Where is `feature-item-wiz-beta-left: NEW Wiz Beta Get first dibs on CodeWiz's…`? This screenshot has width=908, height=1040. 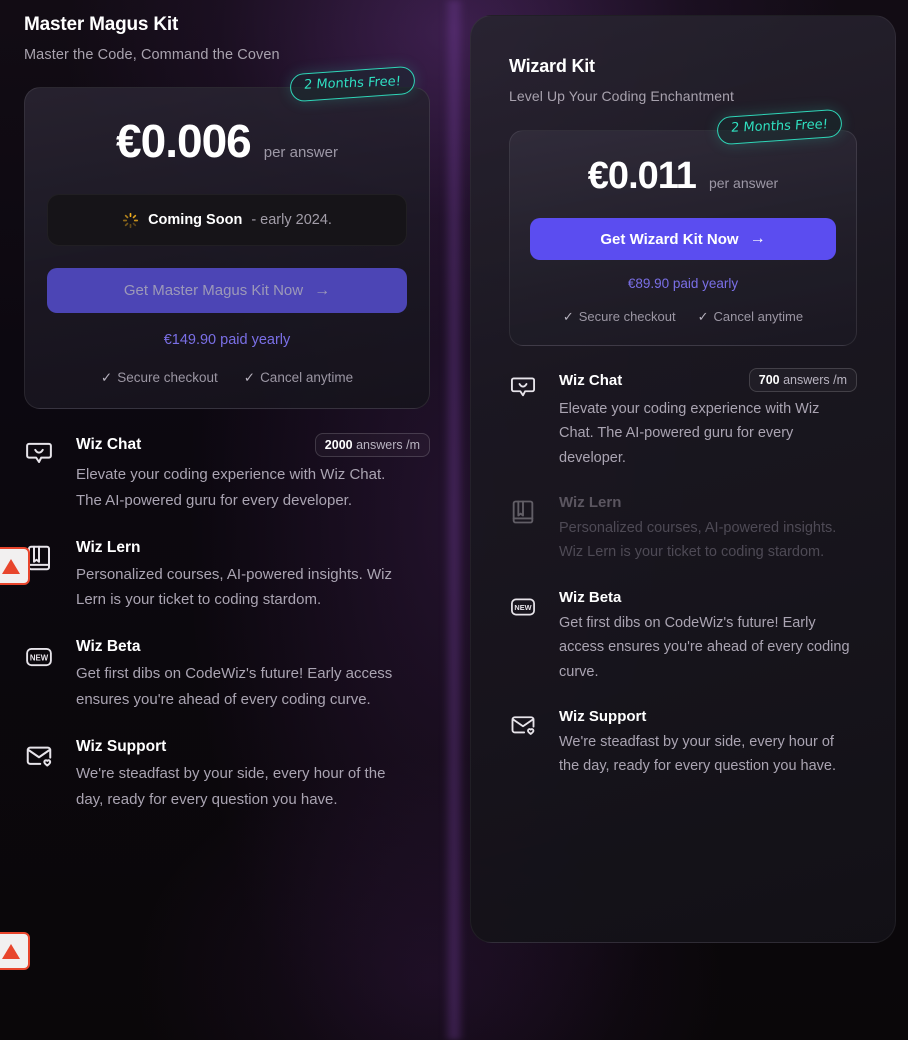
feature-item-wiz-beta-left: NEW Wiz Beta Get first dibs on CodeWiz's… is located at coordinates (227, 675).